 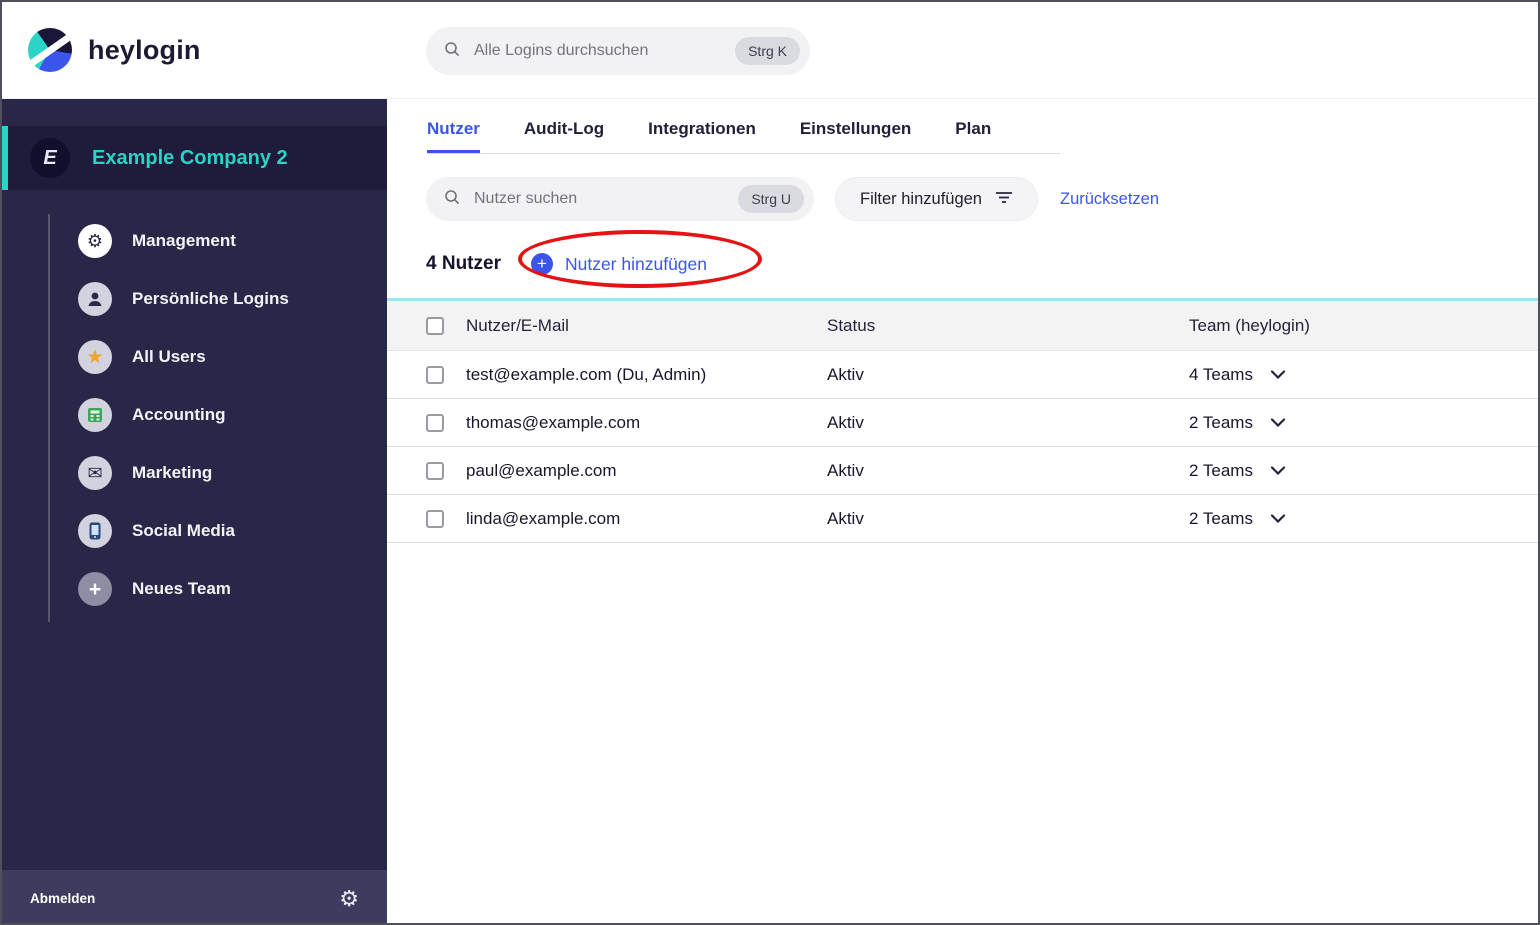 I want to click on sidebar-item-social-media: Social Media, so click(x=194, y=531).